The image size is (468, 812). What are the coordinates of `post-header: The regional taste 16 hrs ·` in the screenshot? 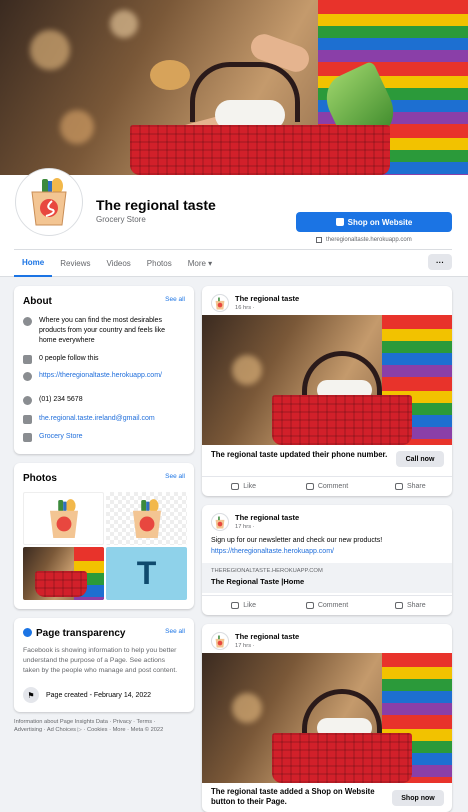 It's located at (255, 303).